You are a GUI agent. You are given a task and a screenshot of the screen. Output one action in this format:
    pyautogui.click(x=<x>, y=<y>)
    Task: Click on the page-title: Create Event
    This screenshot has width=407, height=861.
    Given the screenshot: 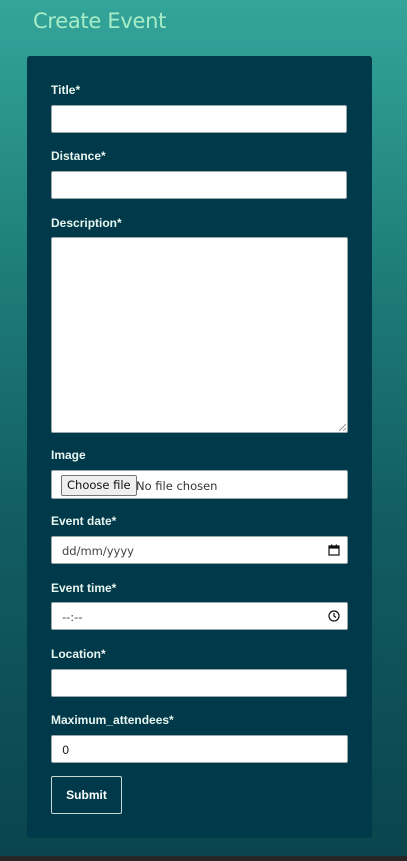 What is the action you would take?
    pyautogui.click(x=100, y=21)
    